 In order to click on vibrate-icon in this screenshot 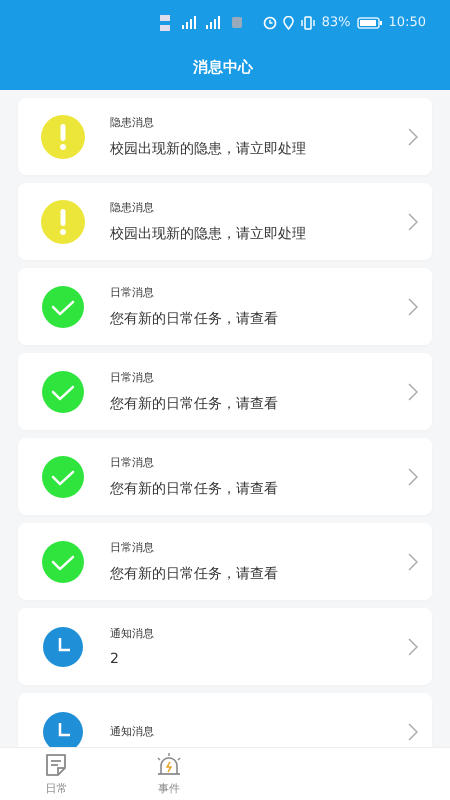, I will do `click(308, 23)`.